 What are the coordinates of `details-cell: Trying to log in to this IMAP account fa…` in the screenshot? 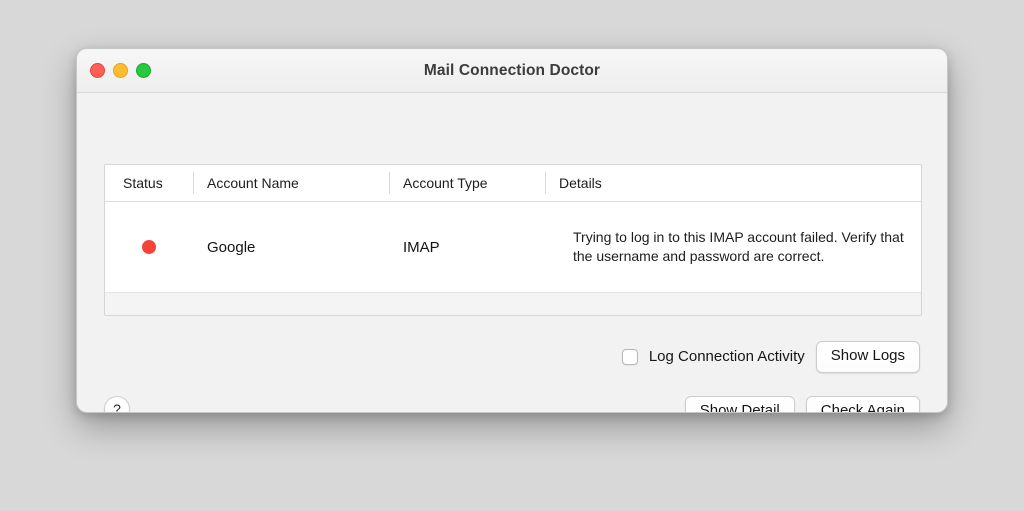 It's located at (733, 247).